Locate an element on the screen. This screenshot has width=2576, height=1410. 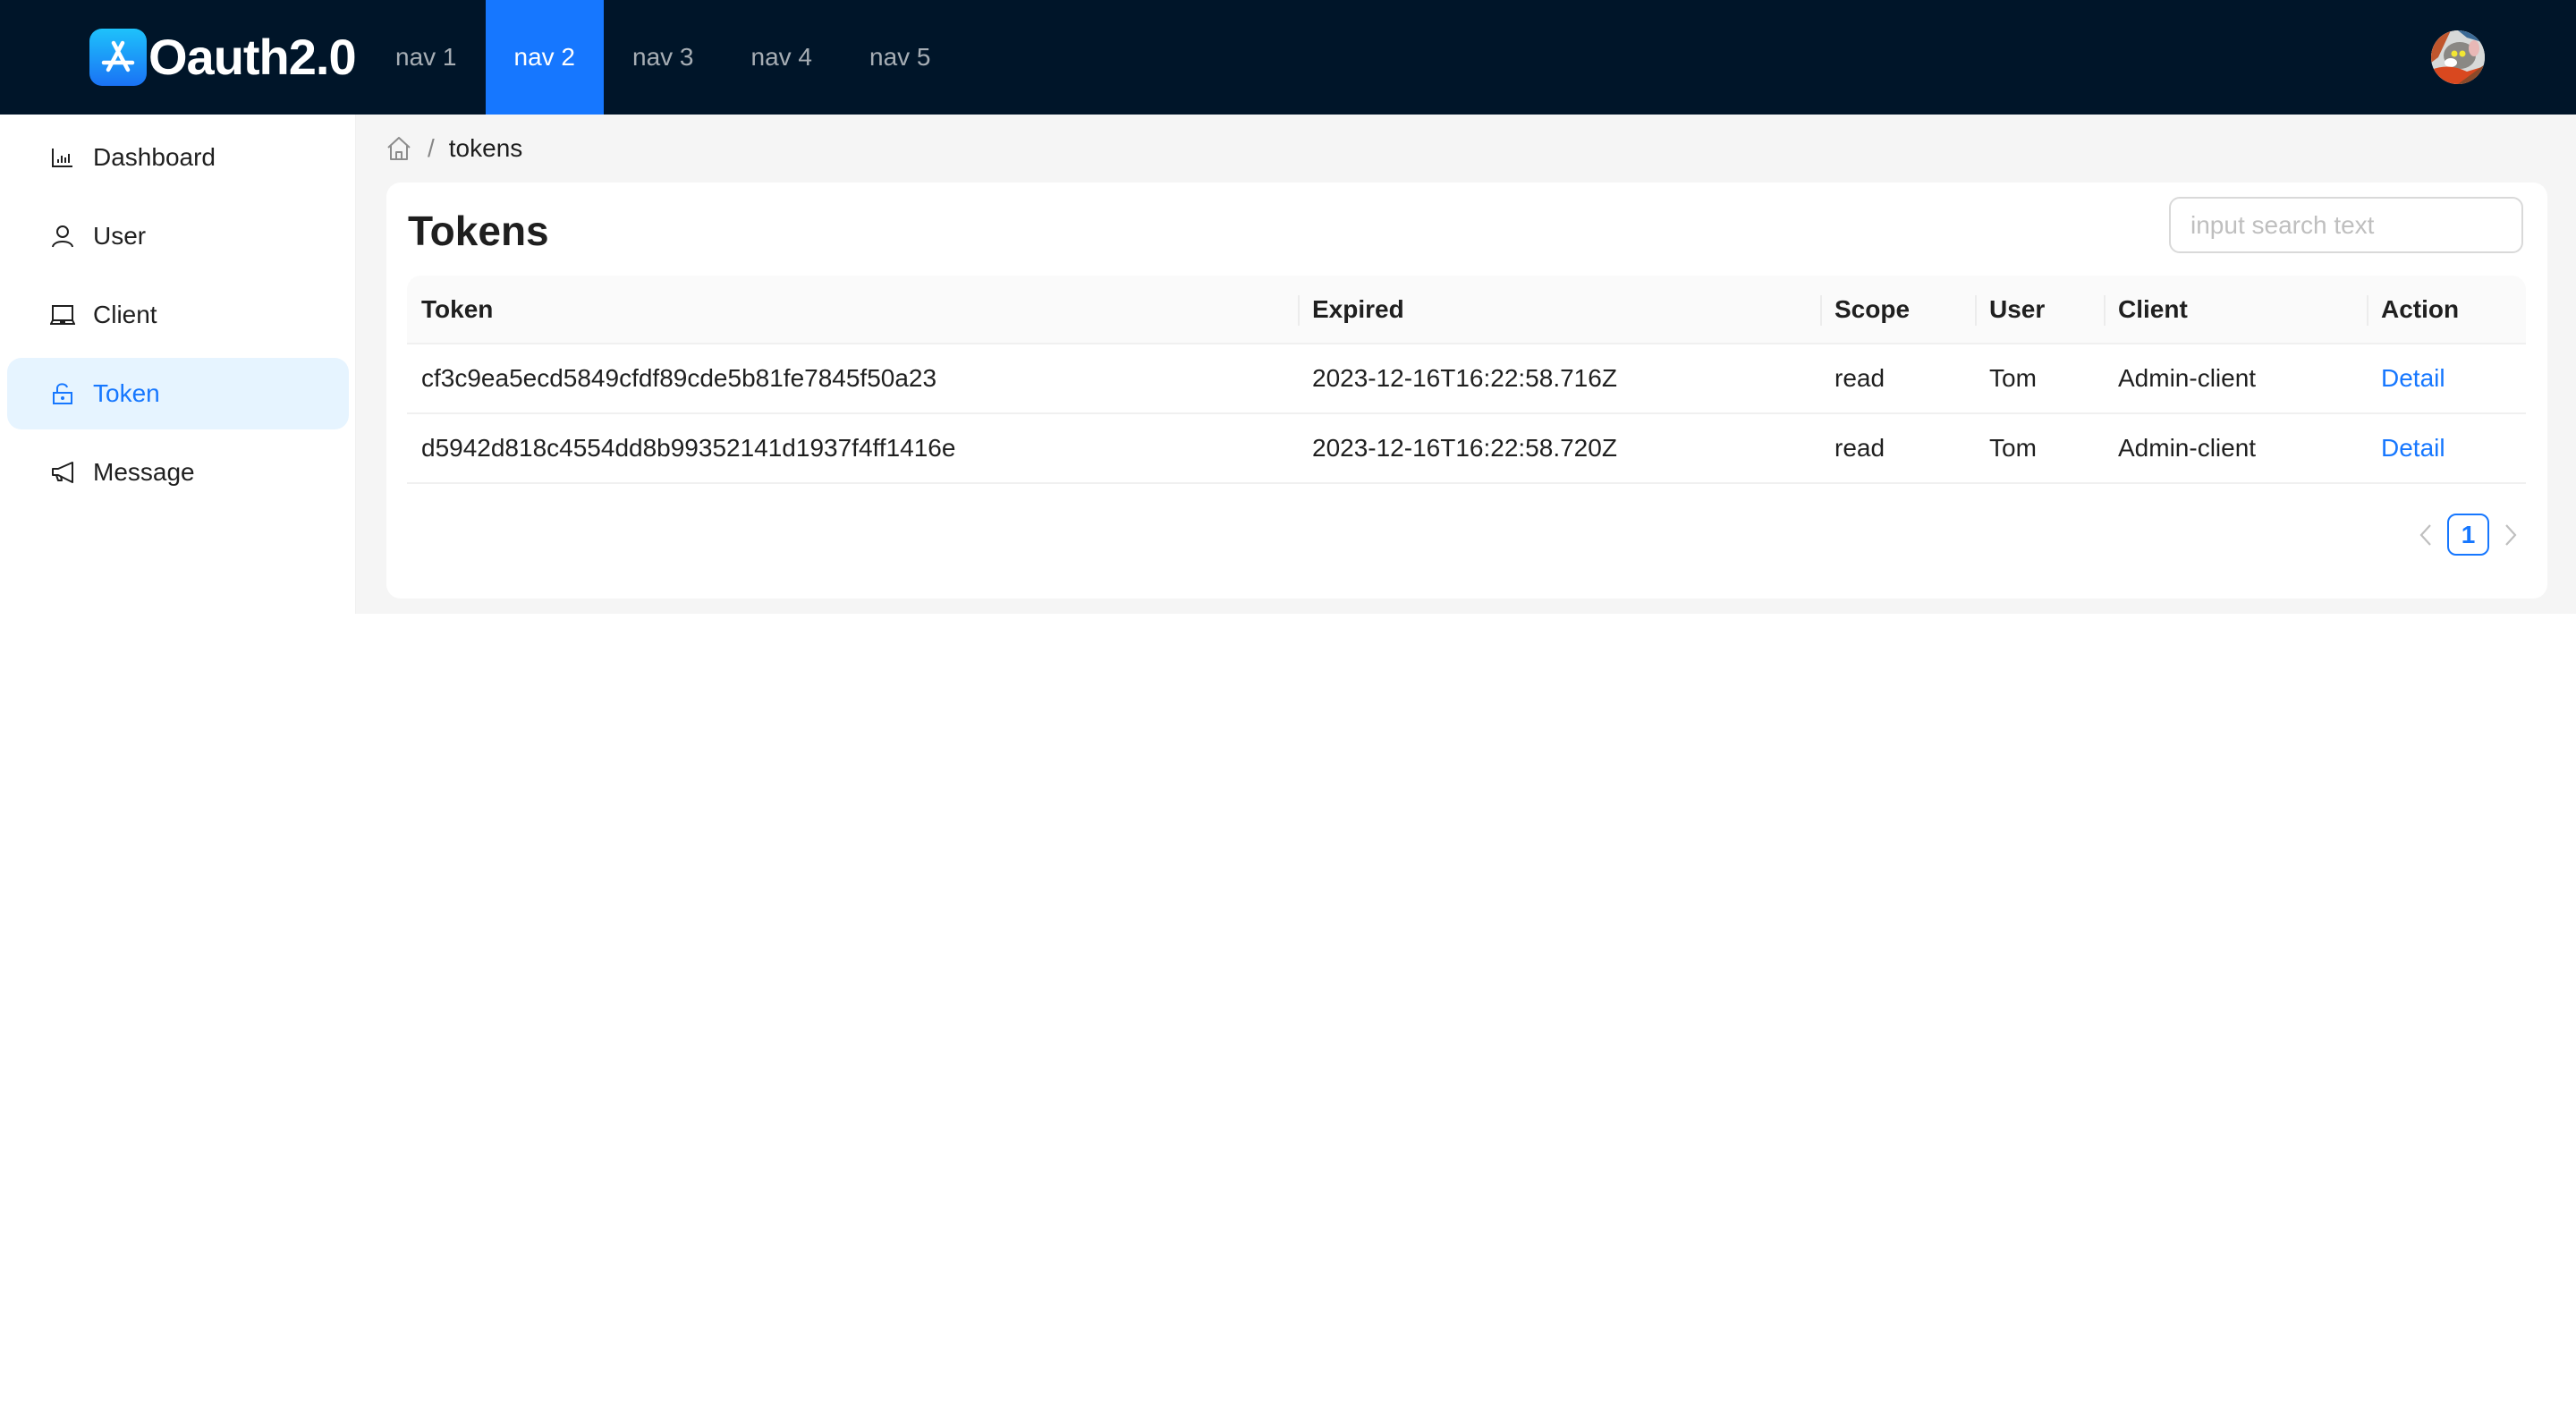
column-header-scope: Scope is located at coordinates (1897, 310).